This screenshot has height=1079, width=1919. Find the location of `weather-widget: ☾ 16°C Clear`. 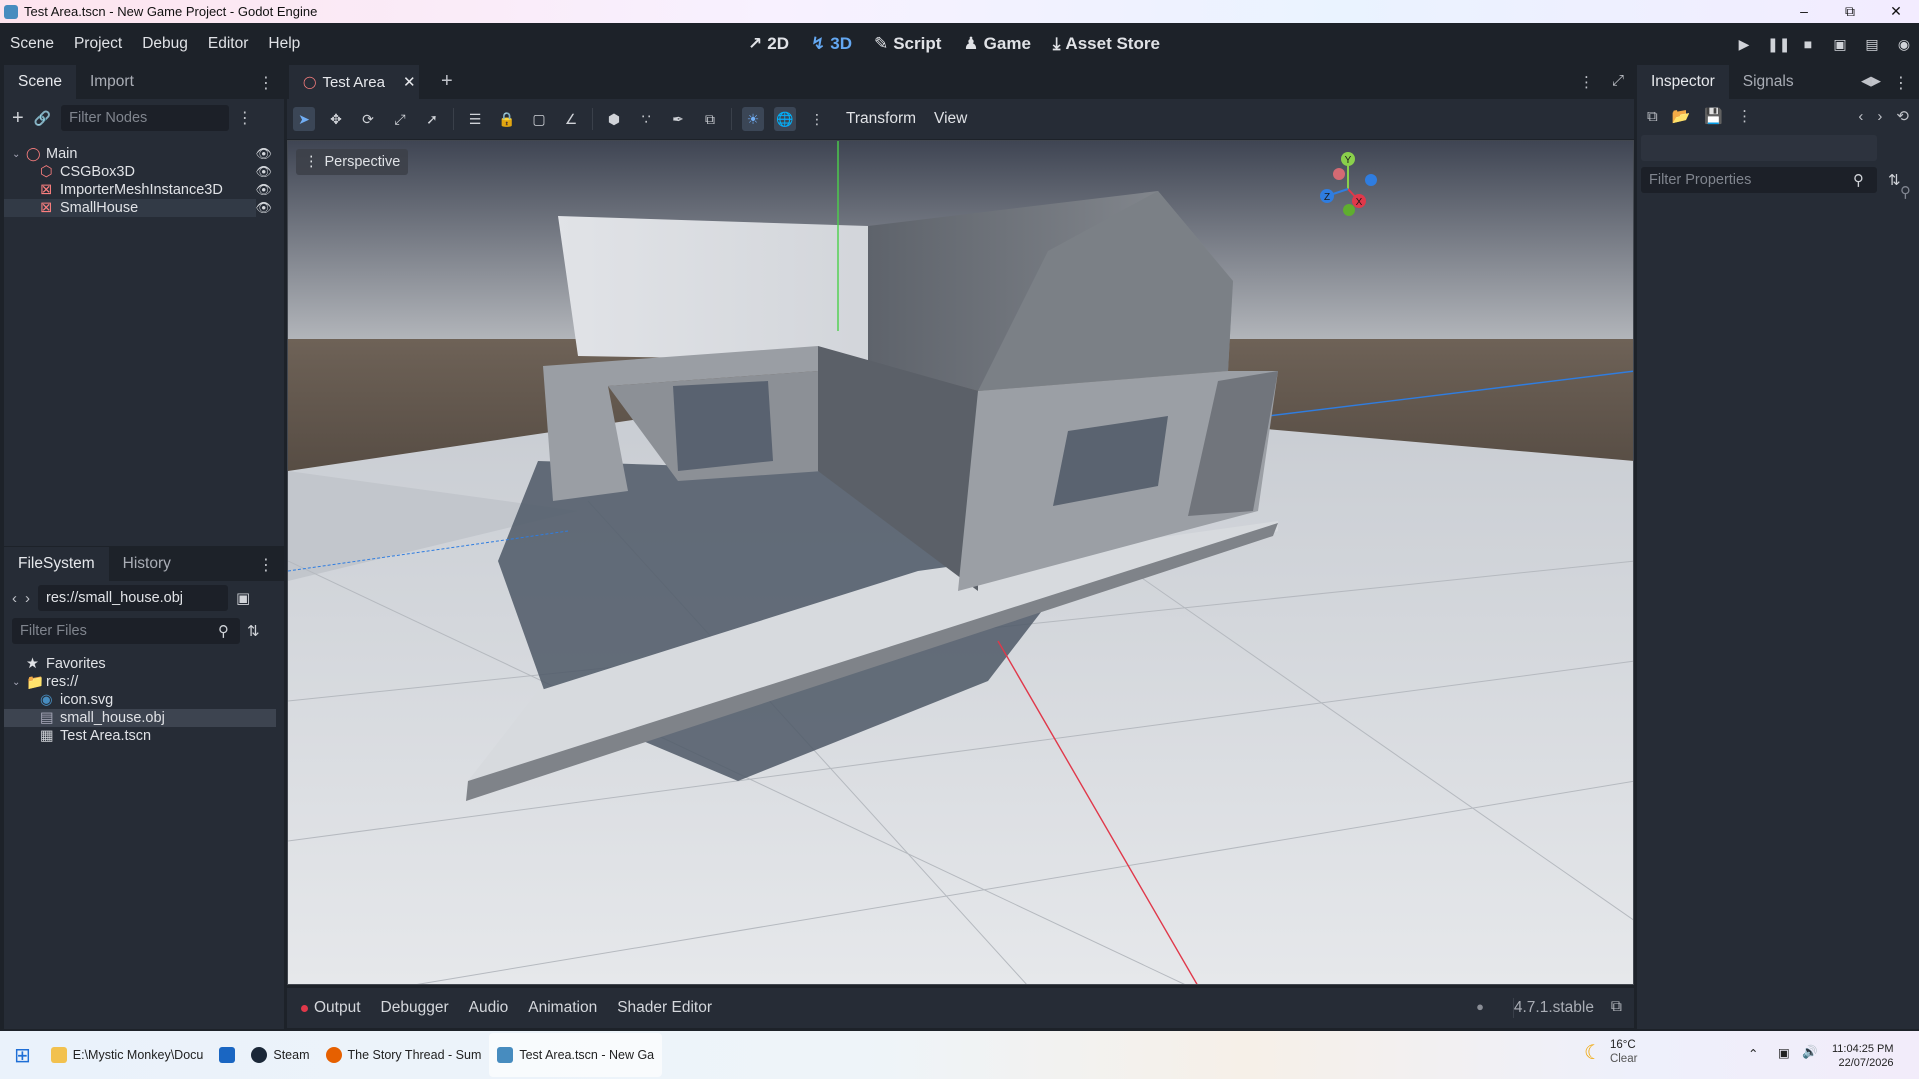

weather-widget: ☾ 16°C Clear is located at coordinates (1610, 1052).